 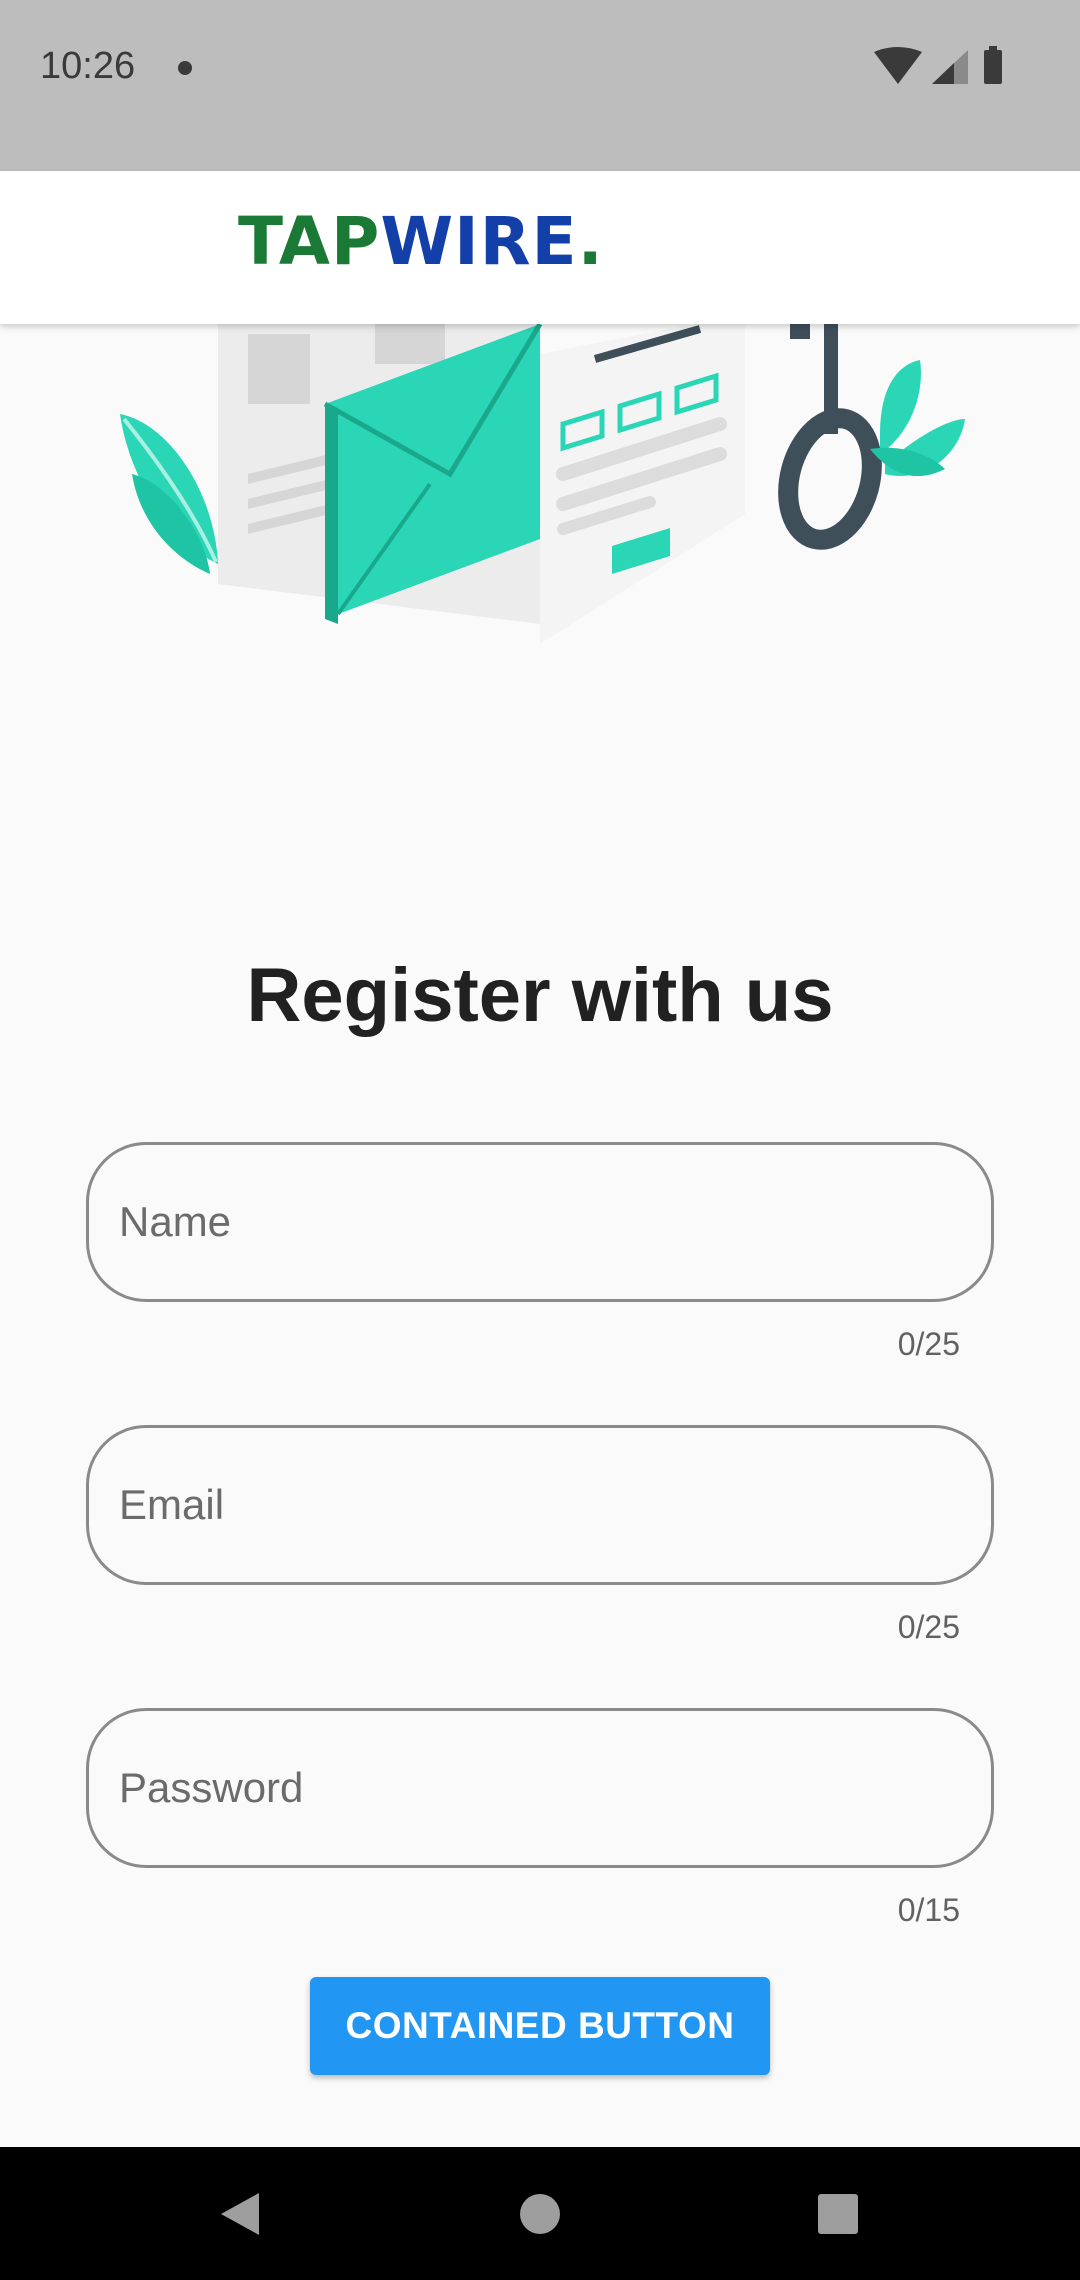 What do you see at coordinates (928, 1627) in the screenshot?
I see `email-char-counter: 0/25` at bounding box center [928, 1627].